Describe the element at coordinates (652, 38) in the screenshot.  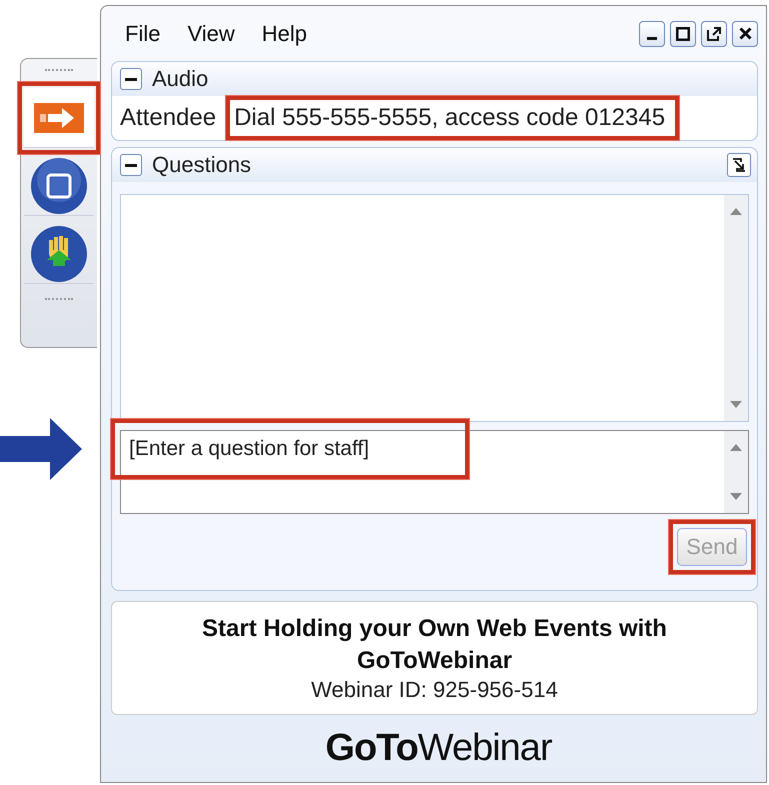
I see `minimize-icon` at that location.